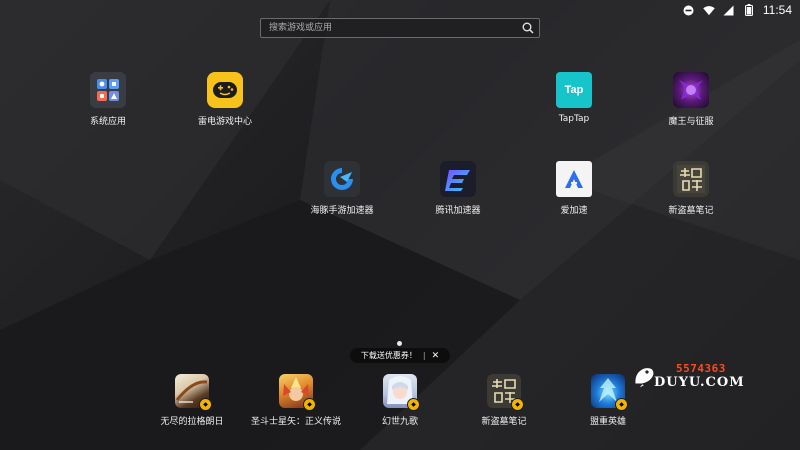 The width and height of the screenshot is (800, 450). What do you see at coordinates (342, 211) in the screenshot?
I see `app-label: 海豚手游加速器` at bounding box center [342, 211].